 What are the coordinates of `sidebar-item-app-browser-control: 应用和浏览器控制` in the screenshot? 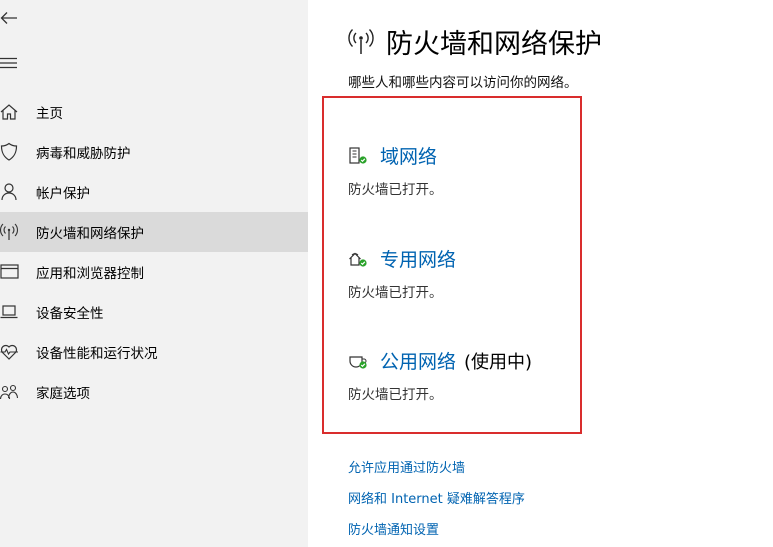 It's located at (154, 272).